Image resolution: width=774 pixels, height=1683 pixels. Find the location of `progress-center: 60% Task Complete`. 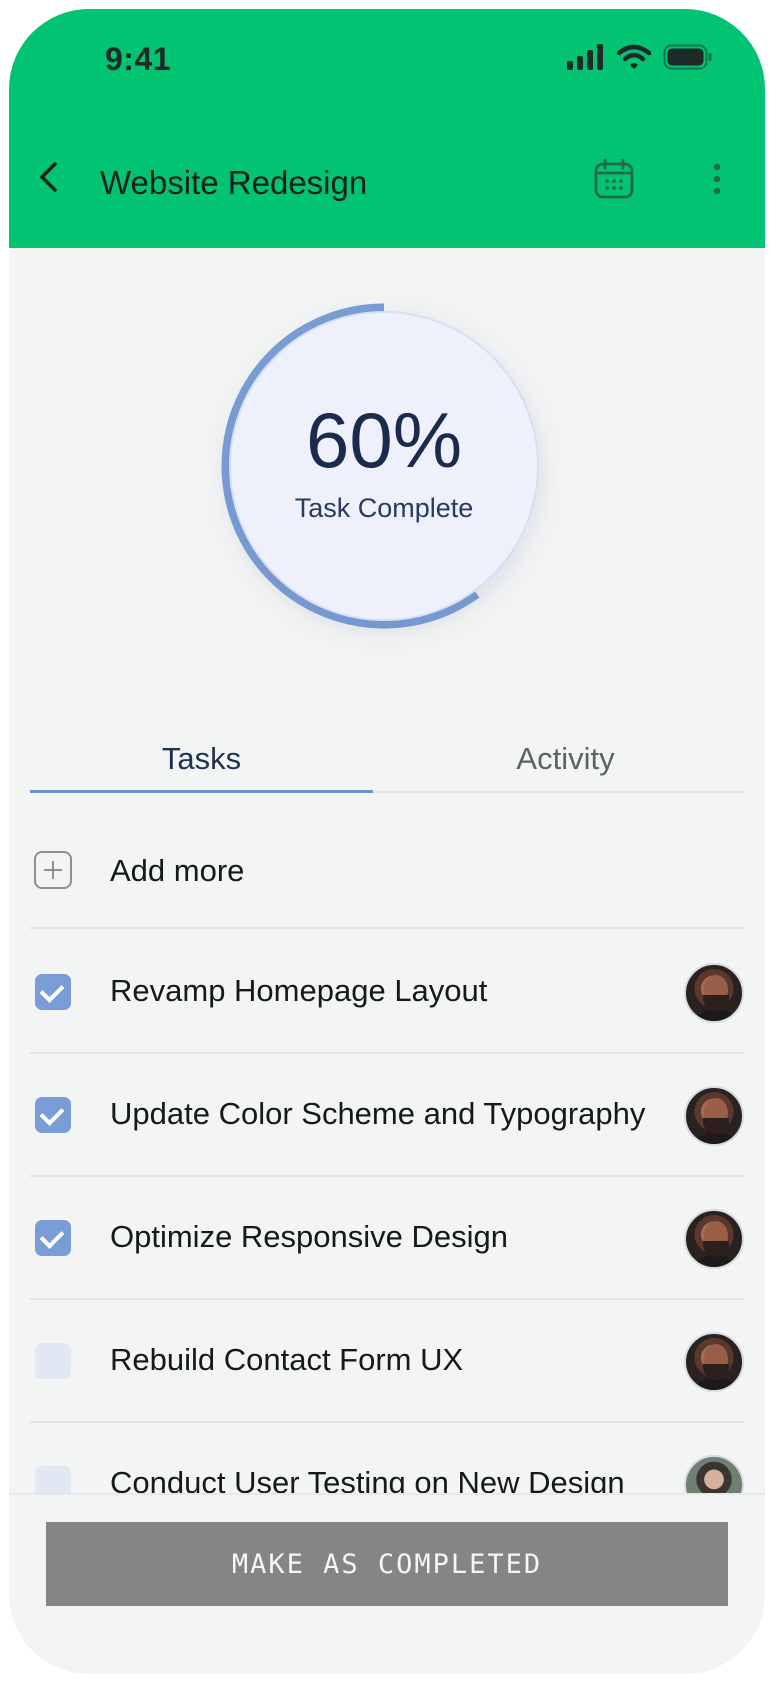

progress-center: 60% Task Complete is located at coordinates (384, 466).